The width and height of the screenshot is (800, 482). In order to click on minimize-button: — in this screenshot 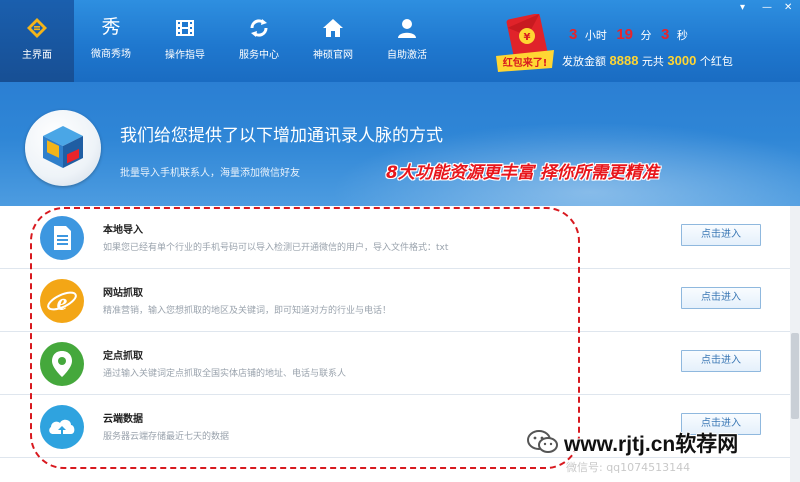, I will do `click(767, 8)`.